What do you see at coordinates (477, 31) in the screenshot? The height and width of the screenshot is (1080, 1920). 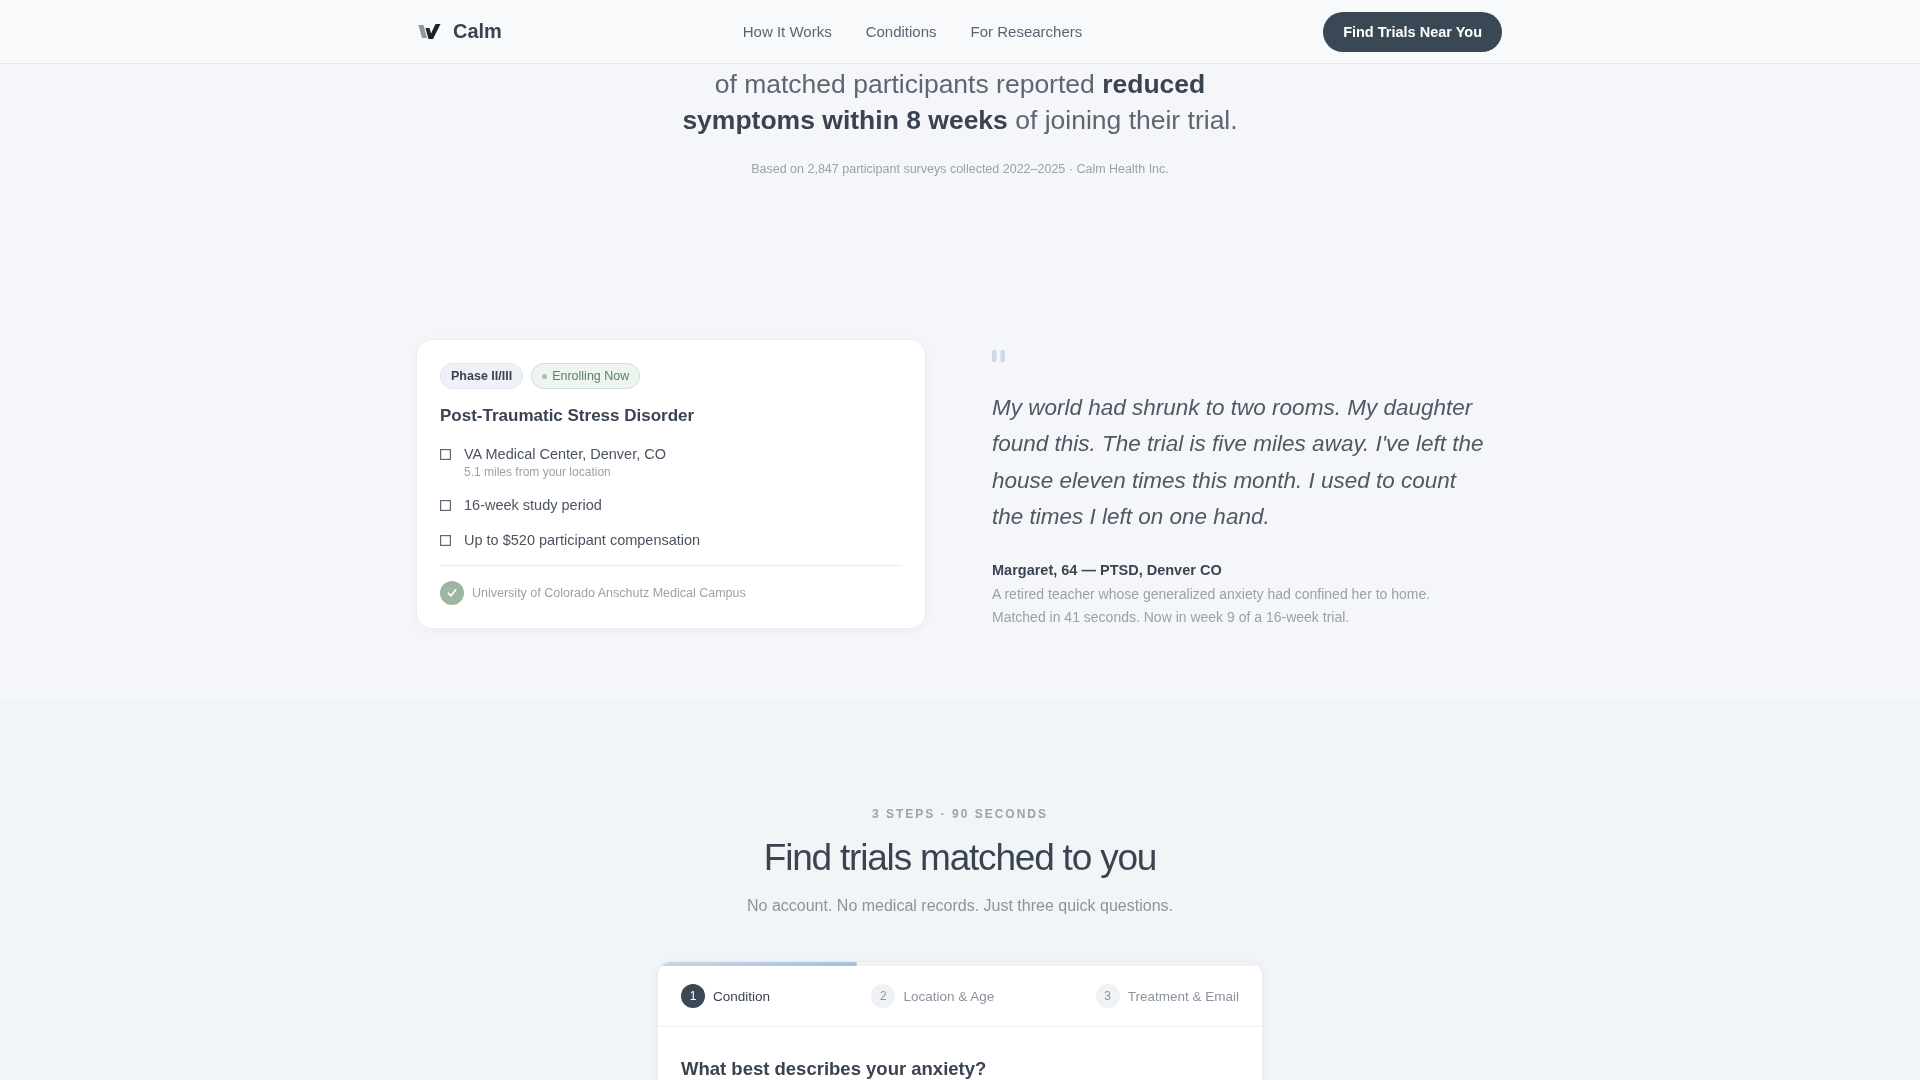 I see `brand-name: Calm` at bounding box center [477, 31].